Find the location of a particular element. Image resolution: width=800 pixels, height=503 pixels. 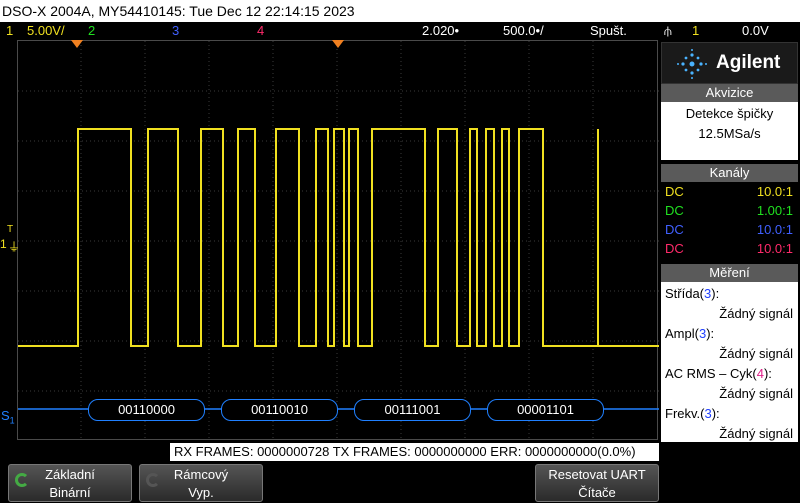

decode-label: S1 is located at coordinates (8, 417).